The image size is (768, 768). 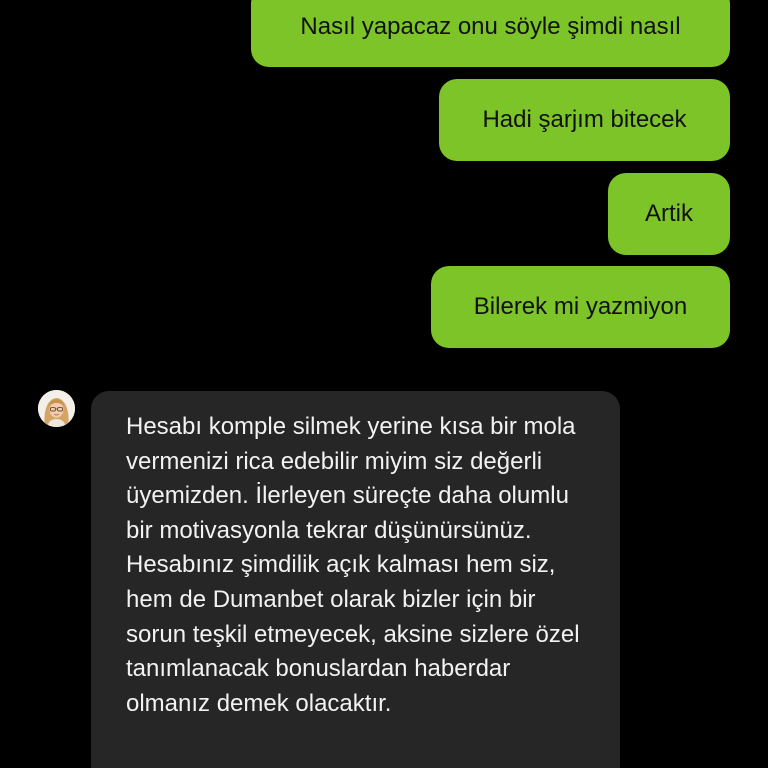 I want to click on outgoing-message: Nasıl yapacaz onu söyle şimdi nasıl, so click(x=490, y=33).